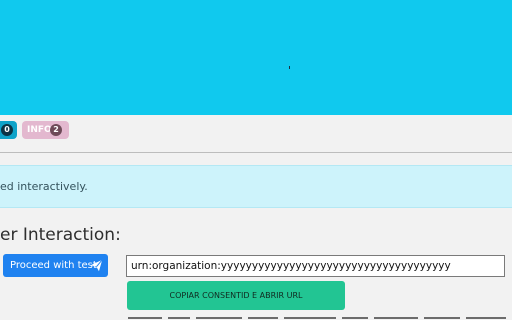 This screenshot has height=320, width=512. Describe the element at coordinates (96, 265) in the screenshot. I see `paper-plane-icon` at that location.